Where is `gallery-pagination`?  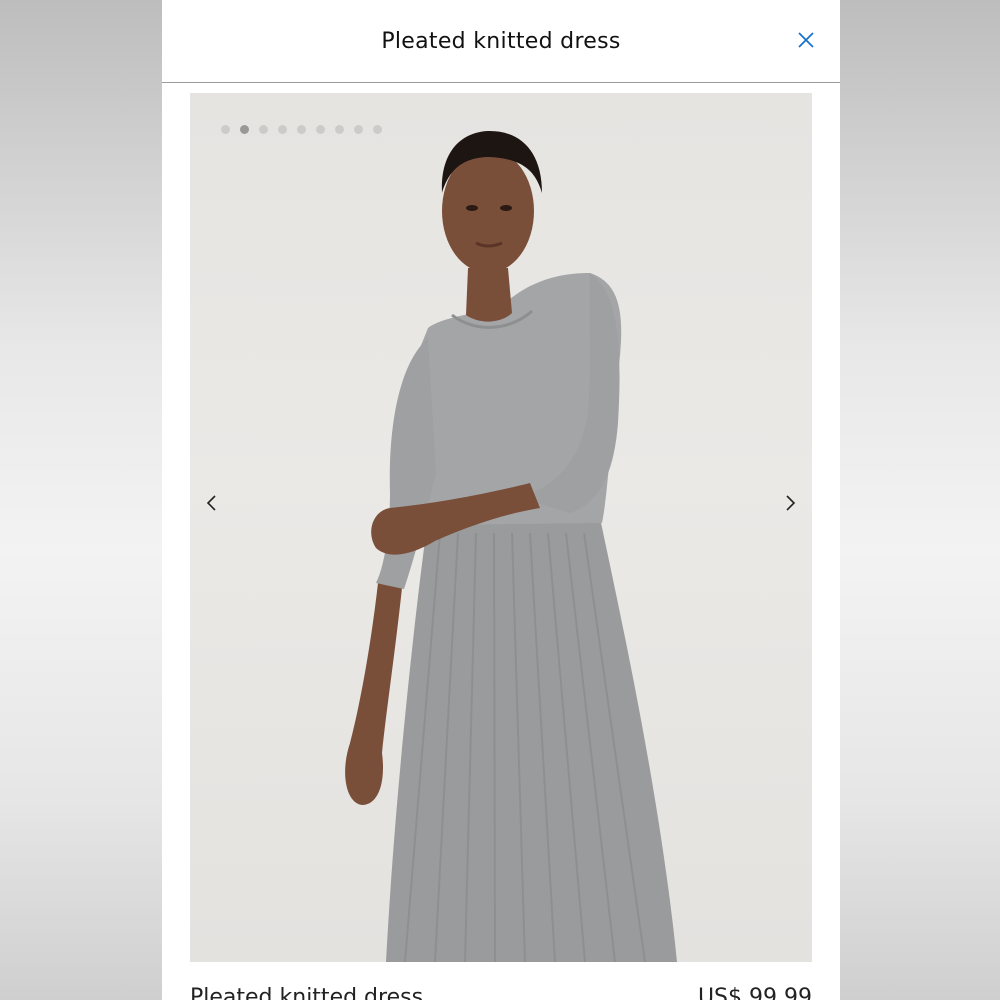
gallery-pagination is located at coordinates (301, 129).